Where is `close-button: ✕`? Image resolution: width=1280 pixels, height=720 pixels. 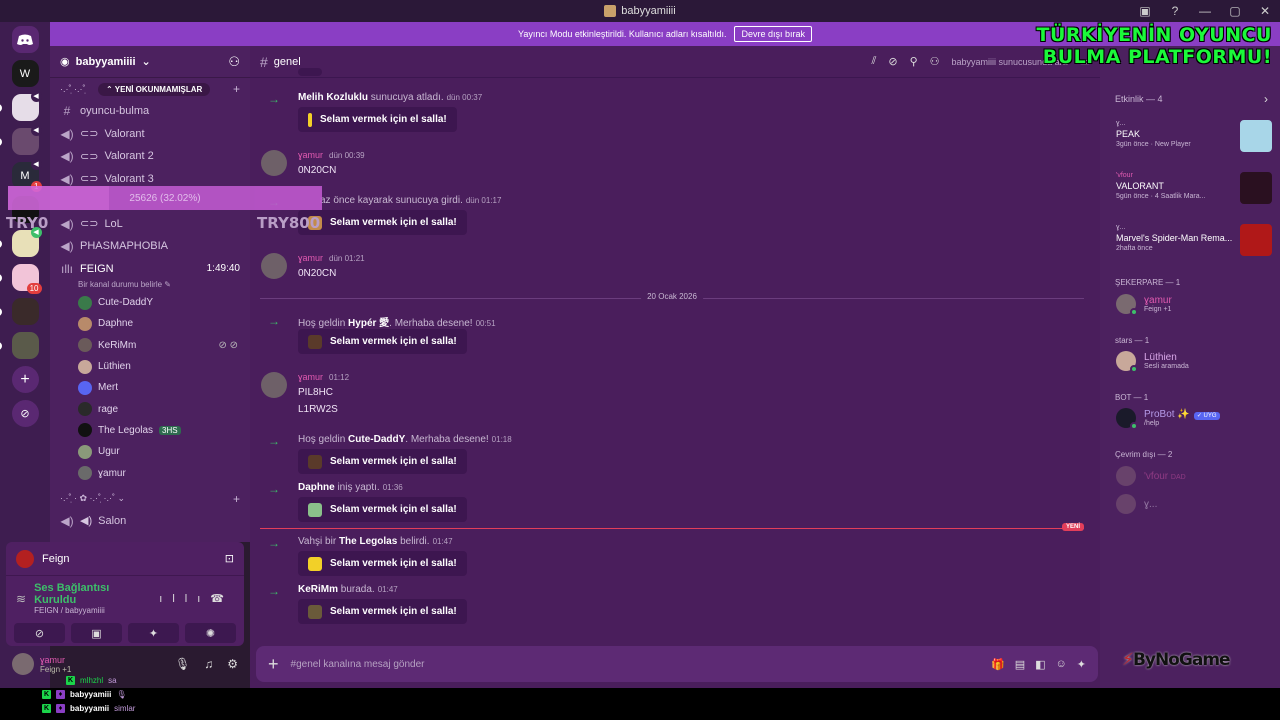 close-button: ✕ is located at coordinates (1265, 11).